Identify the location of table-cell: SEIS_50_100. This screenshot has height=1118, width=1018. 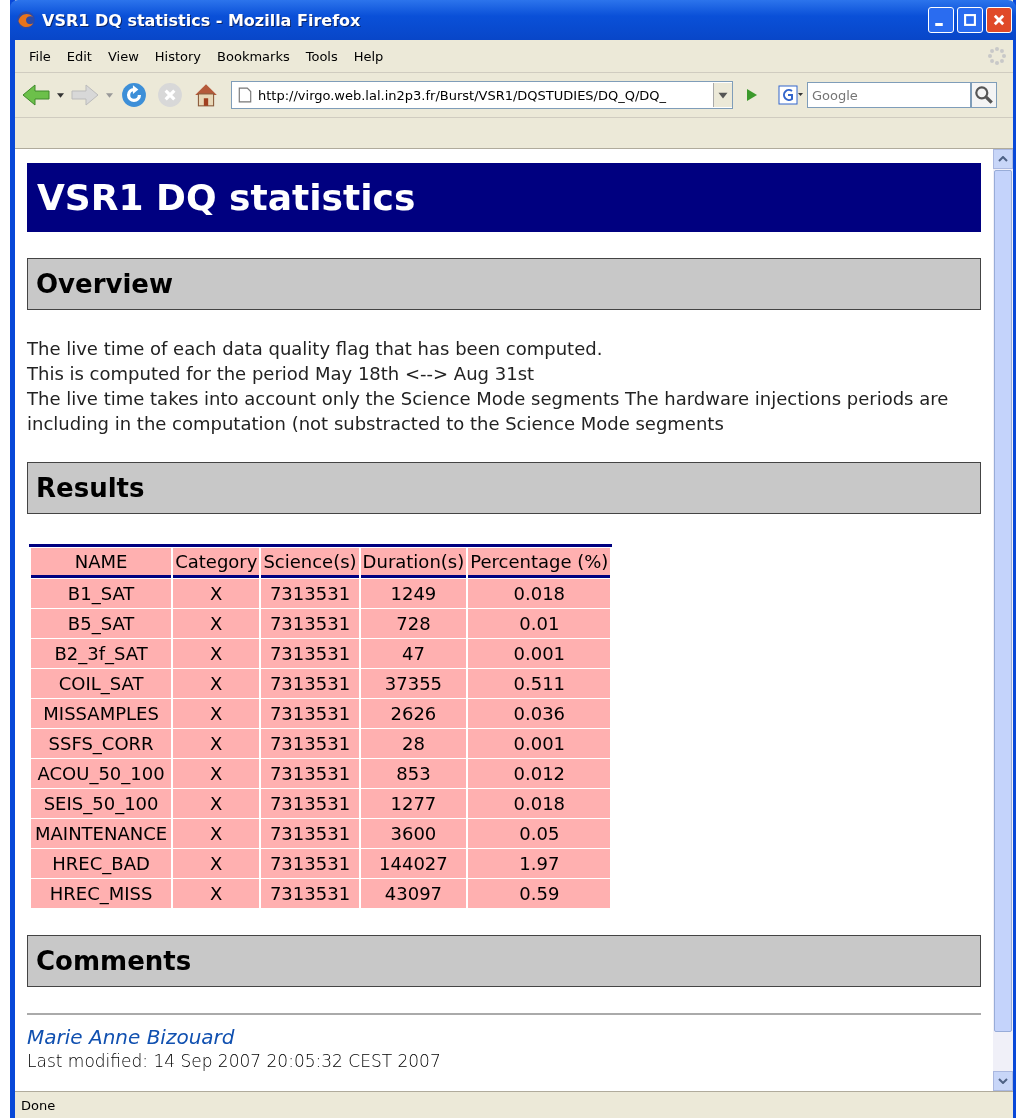
(101, 803).